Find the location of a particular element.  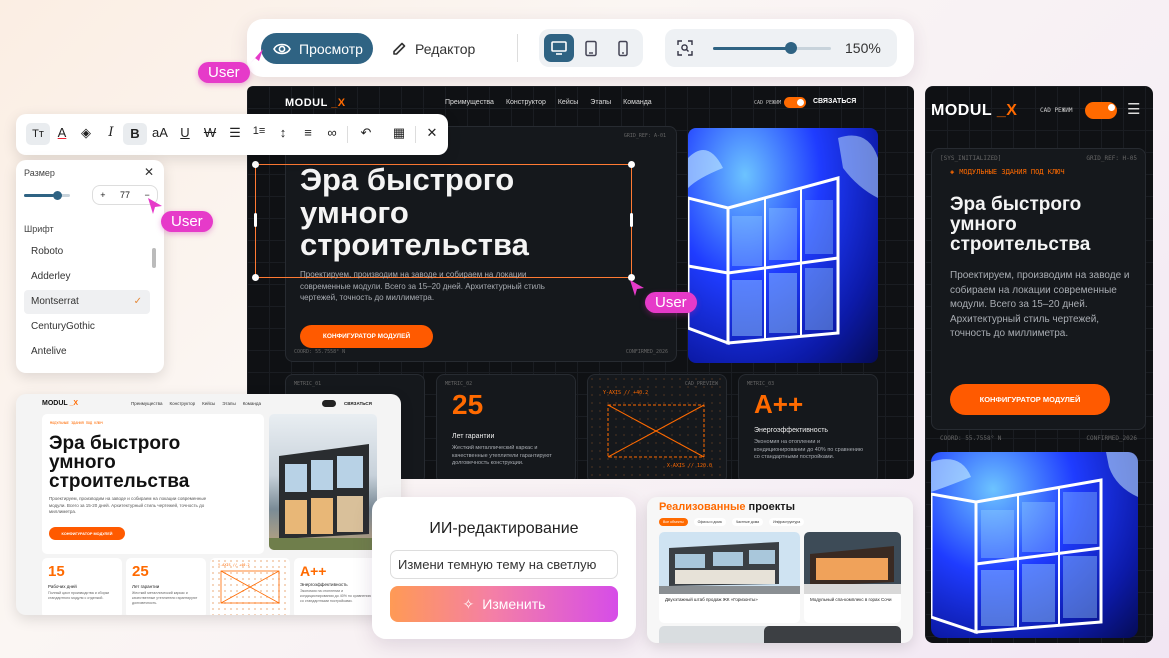

hero-badge: МОДУЛЬНЫЕ ЗДАНИЯ ПОД КЛЮЧ is located at coordinates (76, 423).